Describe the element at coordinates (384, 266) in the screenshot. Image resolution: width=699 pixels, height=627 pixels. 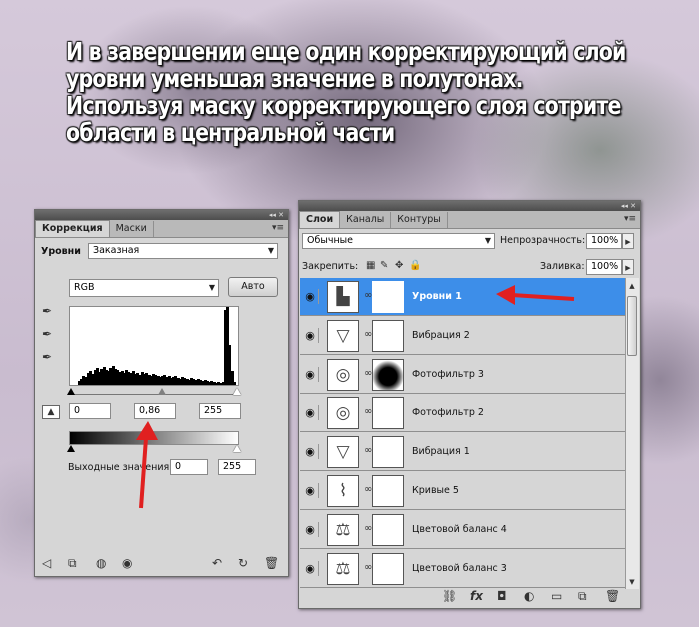
I see `lock-paint-icon: ✎` at that location.